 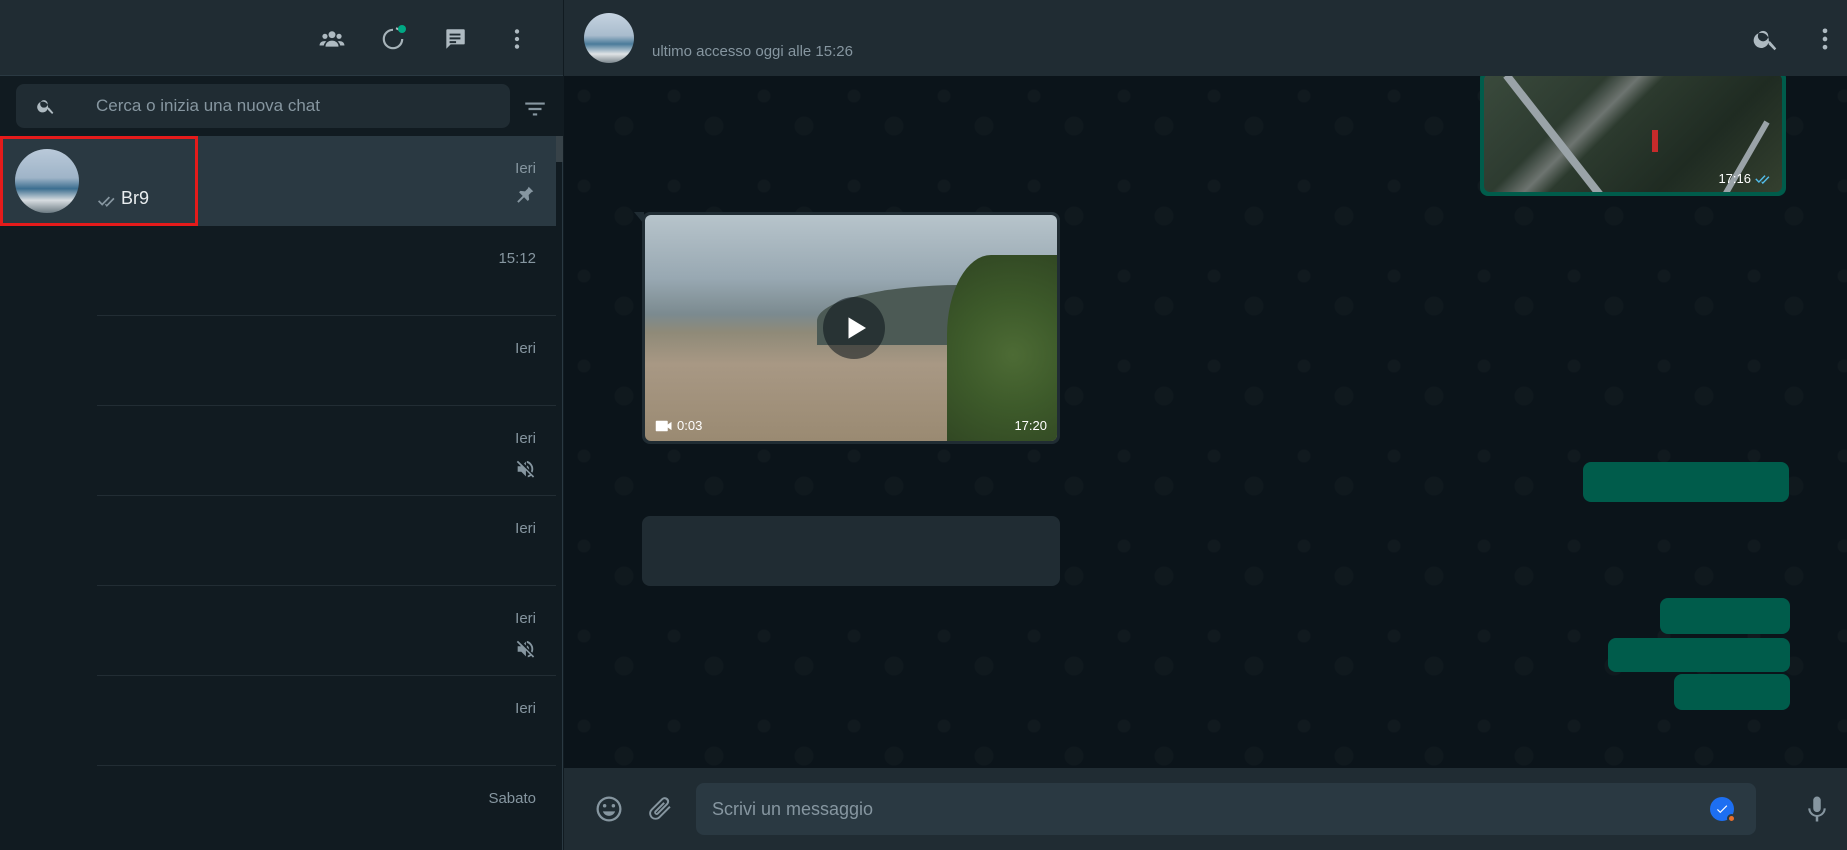 What do you see at coordinates (332, 39) in the screenshot?
I see `communities-icon` at bounding box center [332, 39].